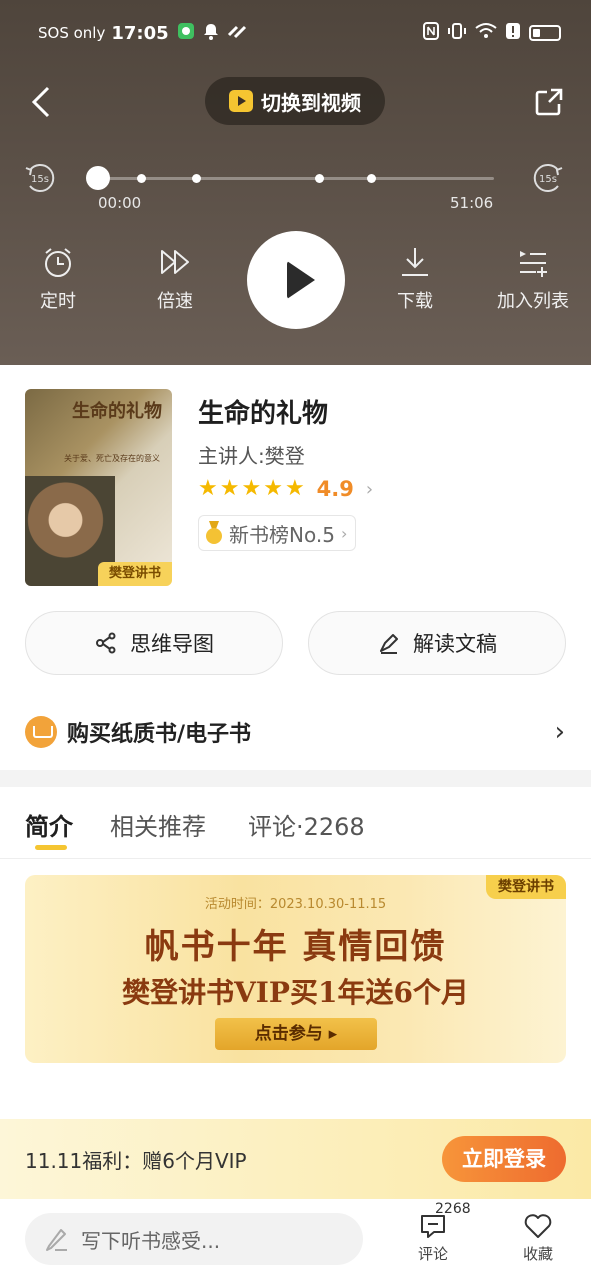  I want to click on cover-subtitle: 关于爱、死亡及存在的意义, so click(112, 458).